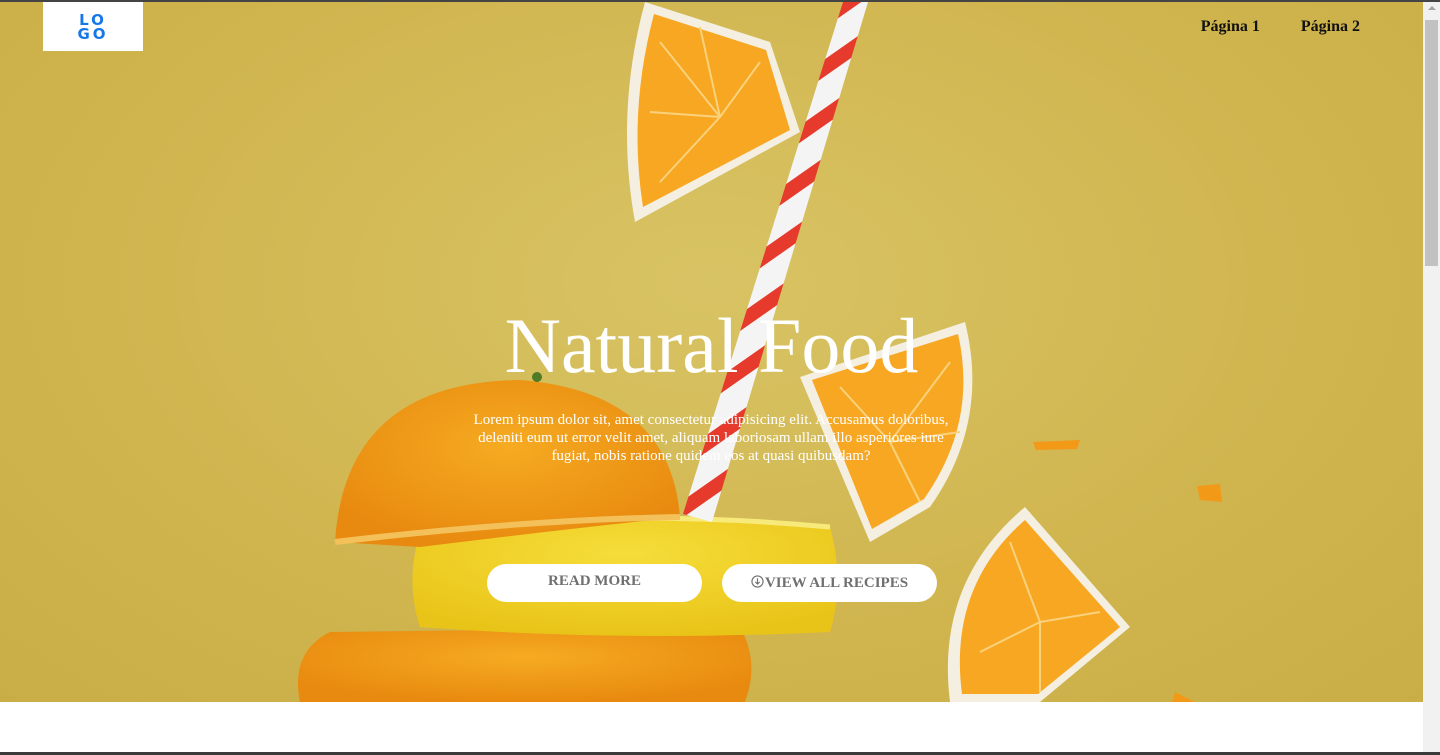 The height and width of the screenshot is (755, 1440). What do you see at coordinates (711, 345) in the screenshot?
I see `hero-title: Natural Food` at bounding box center [711, 345].